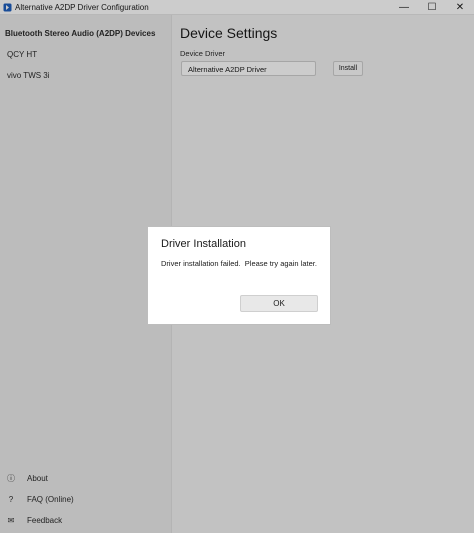 The height and width of the screenshot is (533, 474). What do you see at coordinates (279, 303) in the screenshot?
I see `ok-button: OK` at bounding box center [279, 303].